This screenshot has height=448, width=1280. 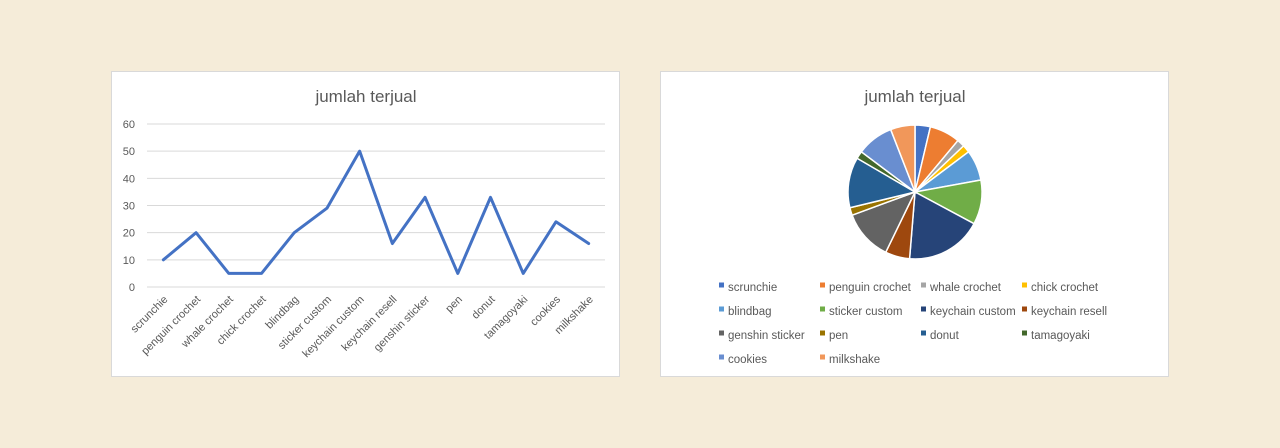 What do you see at coordinates (766, 336) in the screenshot?
I see `legend-label: genshin sticker` at bounding box center [766, 336].